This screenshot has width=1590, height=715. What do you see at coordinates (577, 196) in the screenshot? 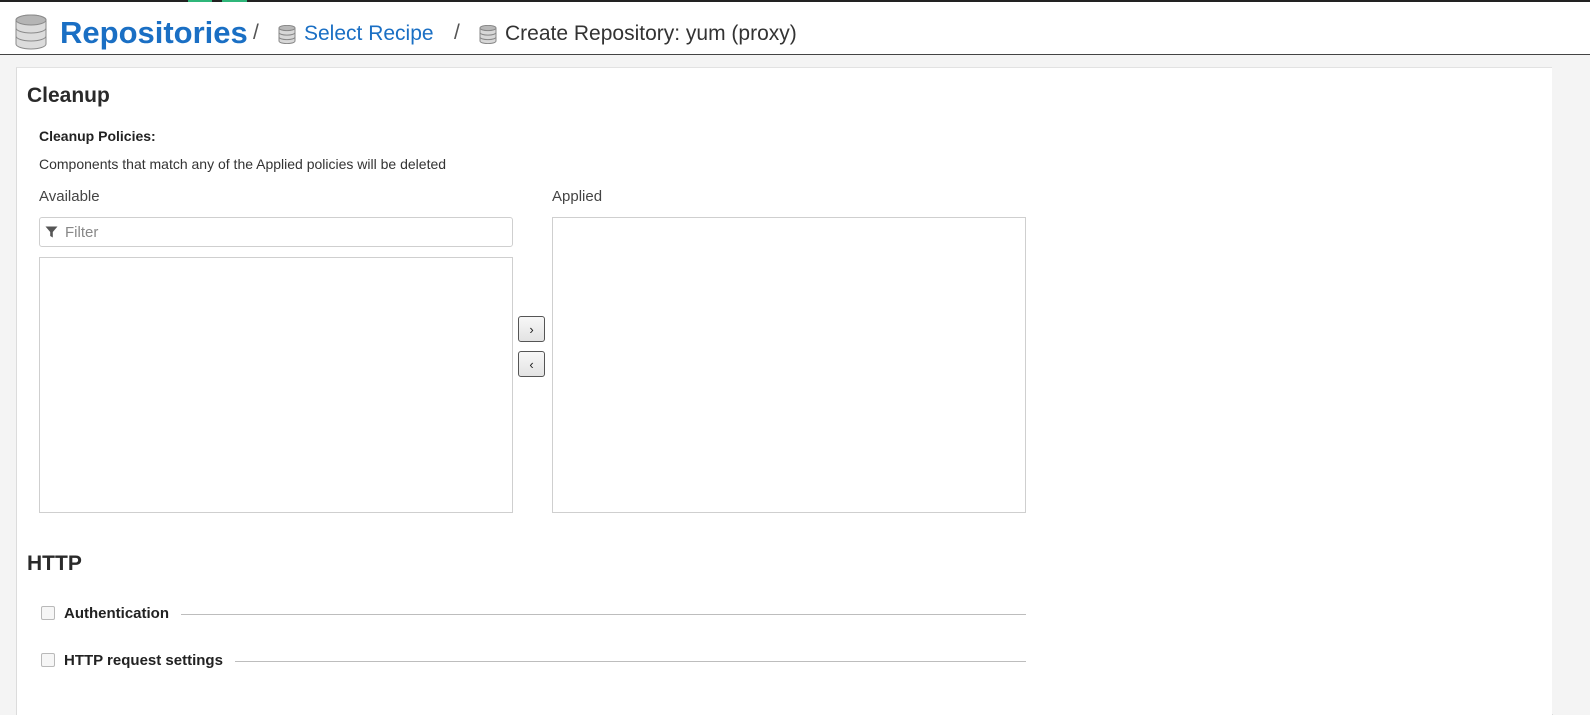
I see `applied-label: Applied` at bounding box center [577, 196].